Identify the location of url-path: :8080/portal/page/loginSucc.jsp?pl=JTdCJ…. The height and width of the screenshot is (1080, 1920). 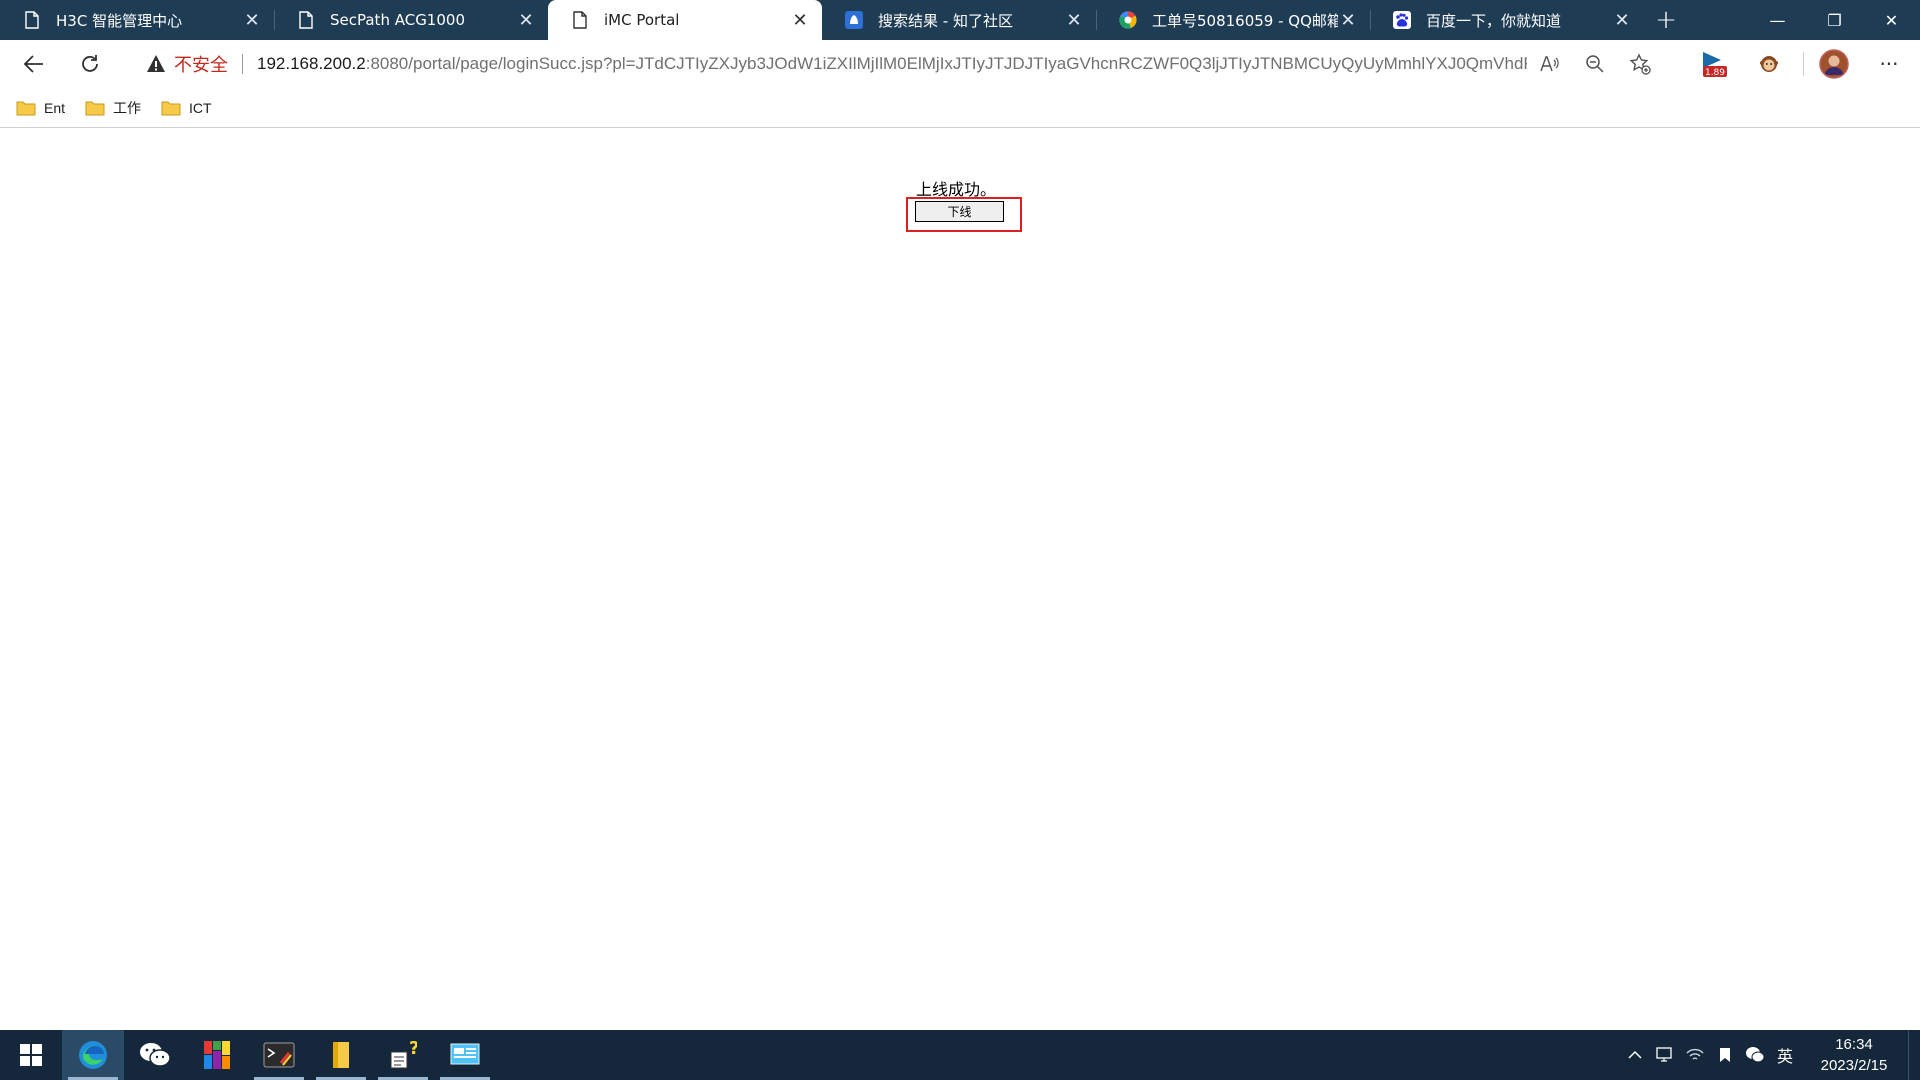
(946, 63).